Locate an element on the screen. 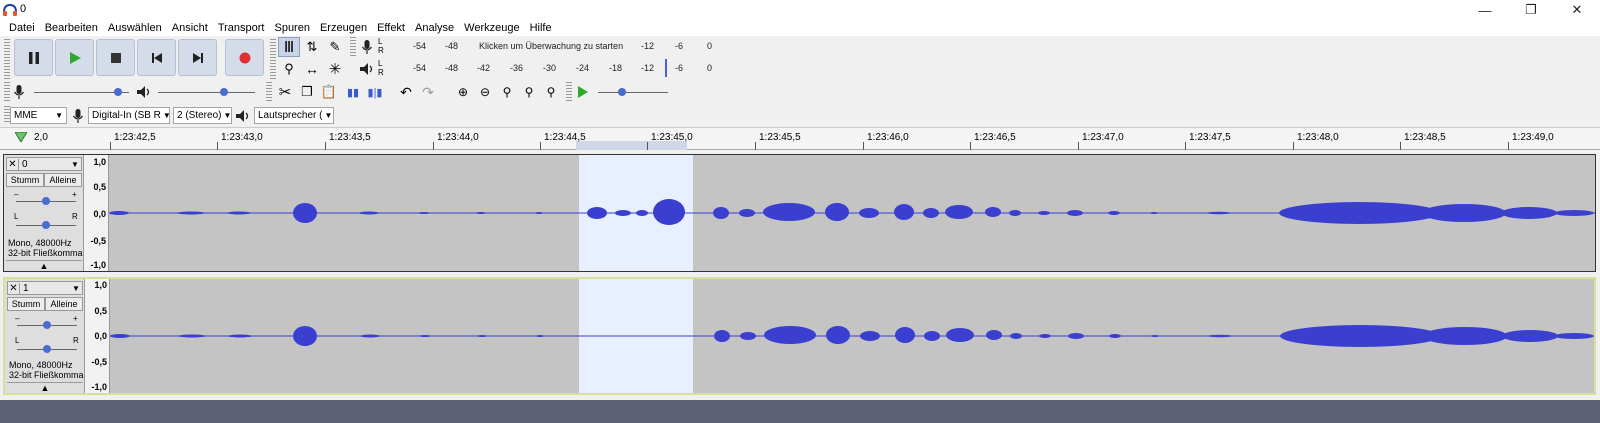 This screenshot has height=423, width=1600. gain-minus-label: – is located at coordinates (17, 318).